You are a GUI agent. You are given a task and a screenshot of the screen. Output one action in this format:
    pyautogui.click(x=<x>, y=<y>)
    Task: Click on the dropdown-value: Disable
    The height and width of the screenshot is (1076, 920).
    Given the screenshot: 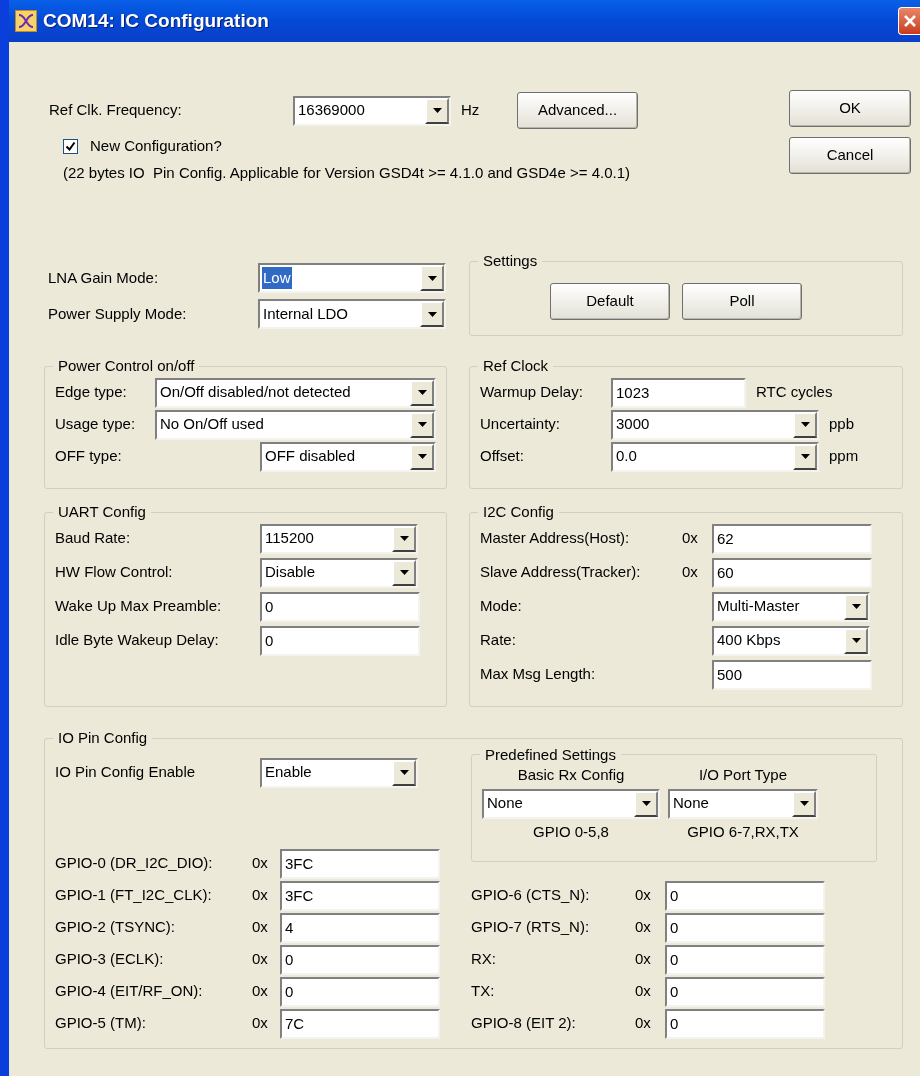 What is the action you would take?
    pyautogui.click(x=290, y=572)
    